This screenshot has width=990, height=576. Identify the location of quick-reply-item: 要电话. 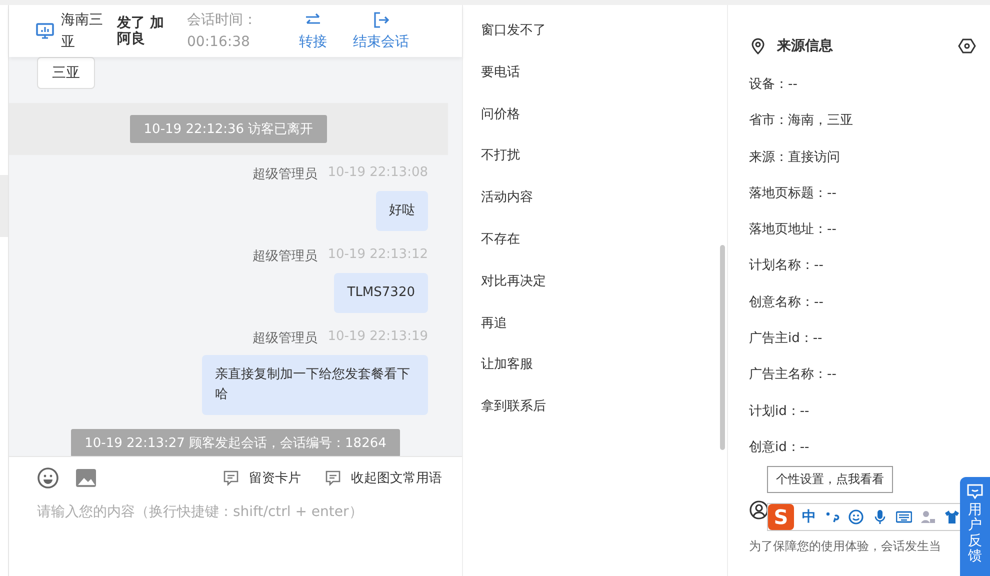
(595, 83).